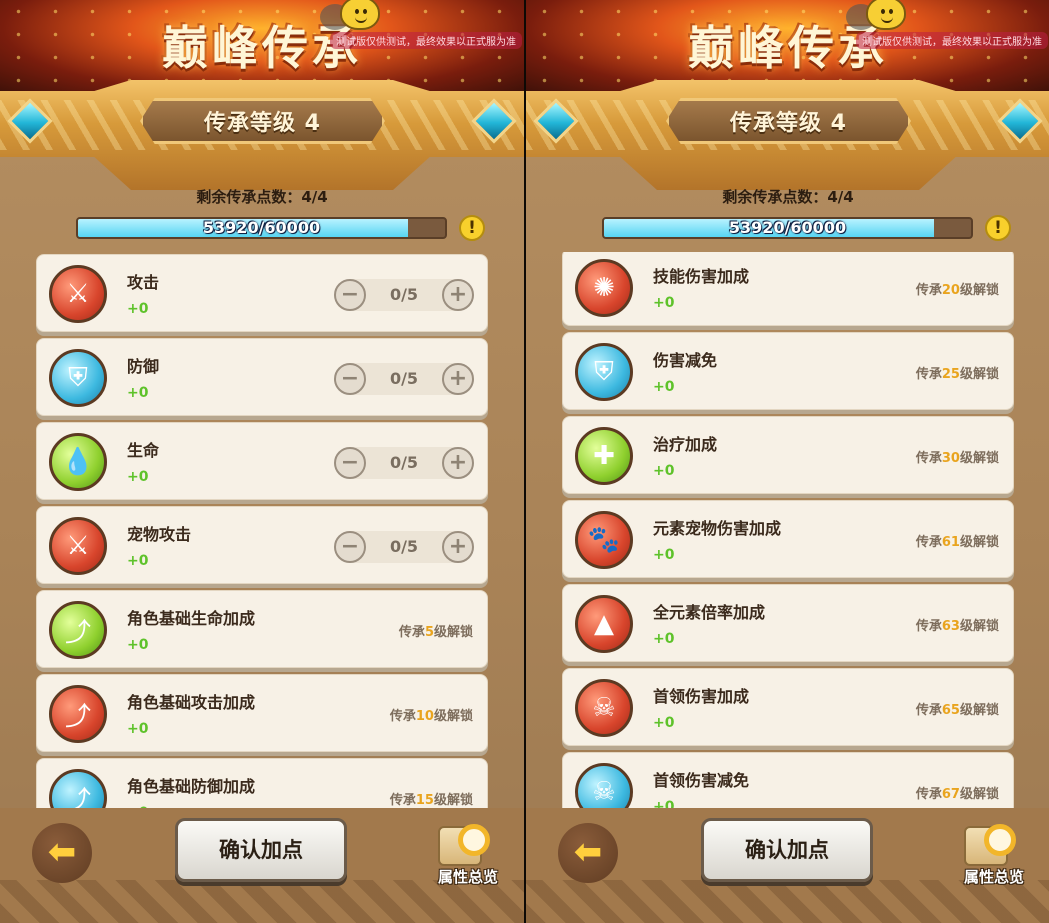 The image size is (1049, 923). What do you see at coordinates (950, 710) in the screenshot?
I see `unlock-level: 65` at bounding box center [950, 710].